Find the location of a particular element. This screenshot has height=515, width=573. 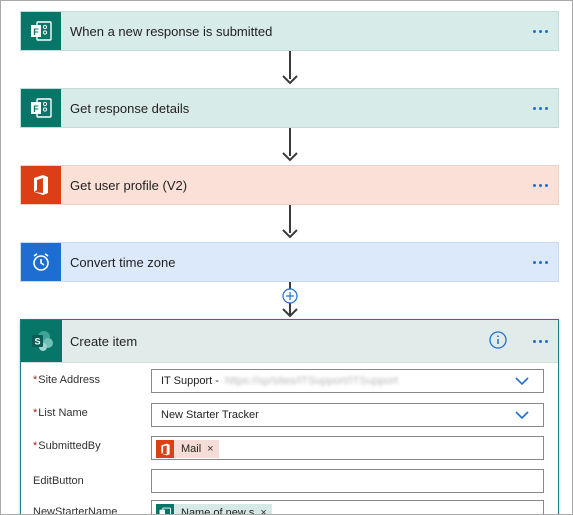

step-convert-time-zone: Convert time zone is located at coordinates (289, 262).